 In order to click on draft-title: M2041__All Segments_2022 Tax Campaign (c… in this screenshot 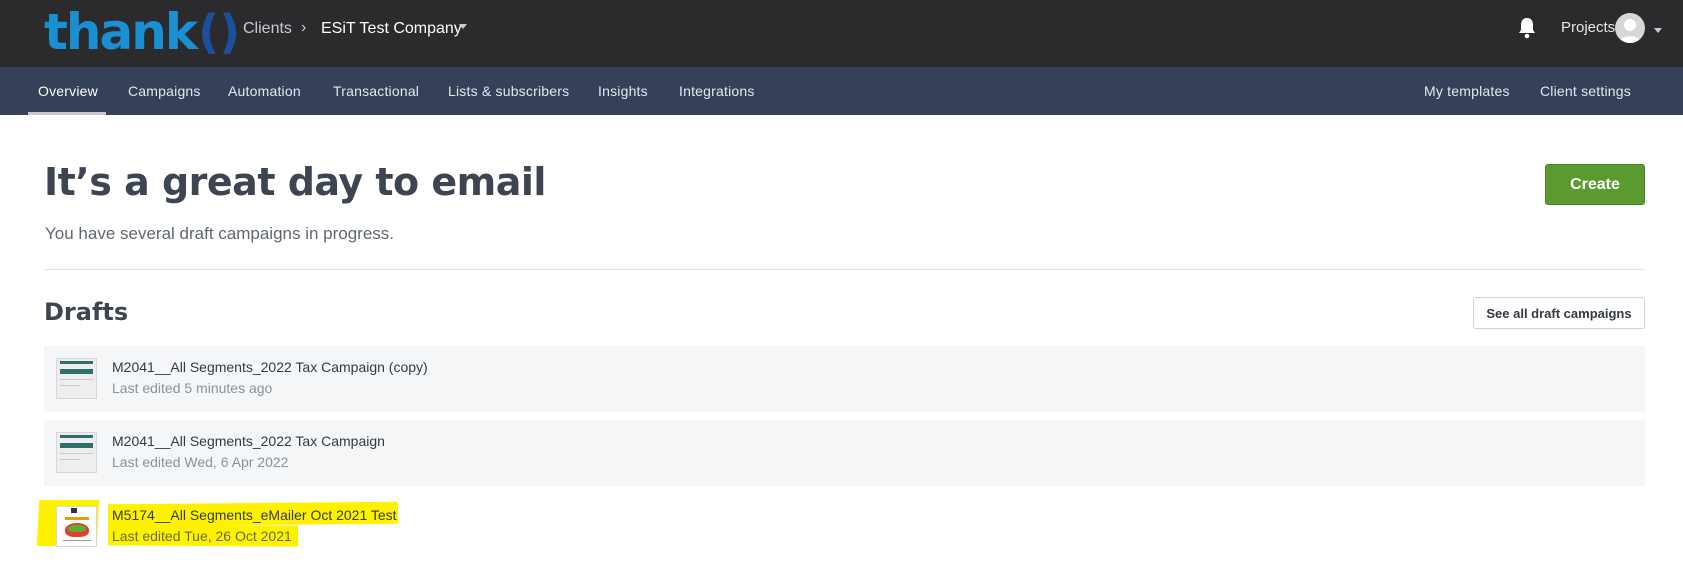, I will do `click(270, 367)`.